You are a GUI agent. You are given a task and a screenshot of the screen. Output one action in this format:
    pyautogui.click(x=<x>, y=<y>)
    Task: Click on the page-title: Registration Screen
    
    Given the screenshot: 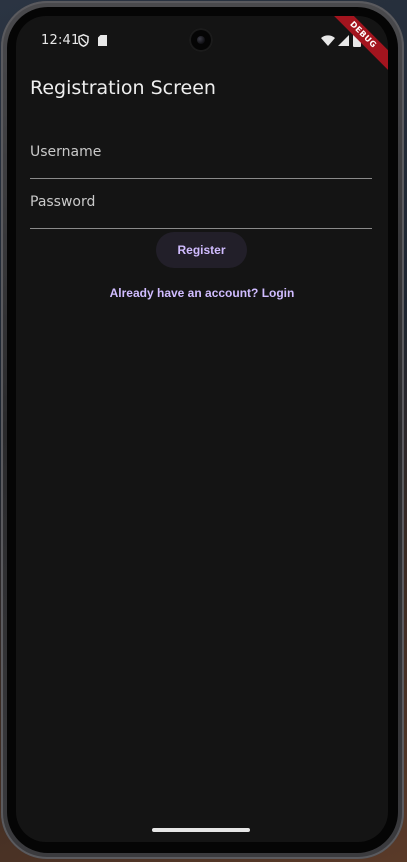 What is the action you would take?
    pyautogui.click(x=123, y=88)
    